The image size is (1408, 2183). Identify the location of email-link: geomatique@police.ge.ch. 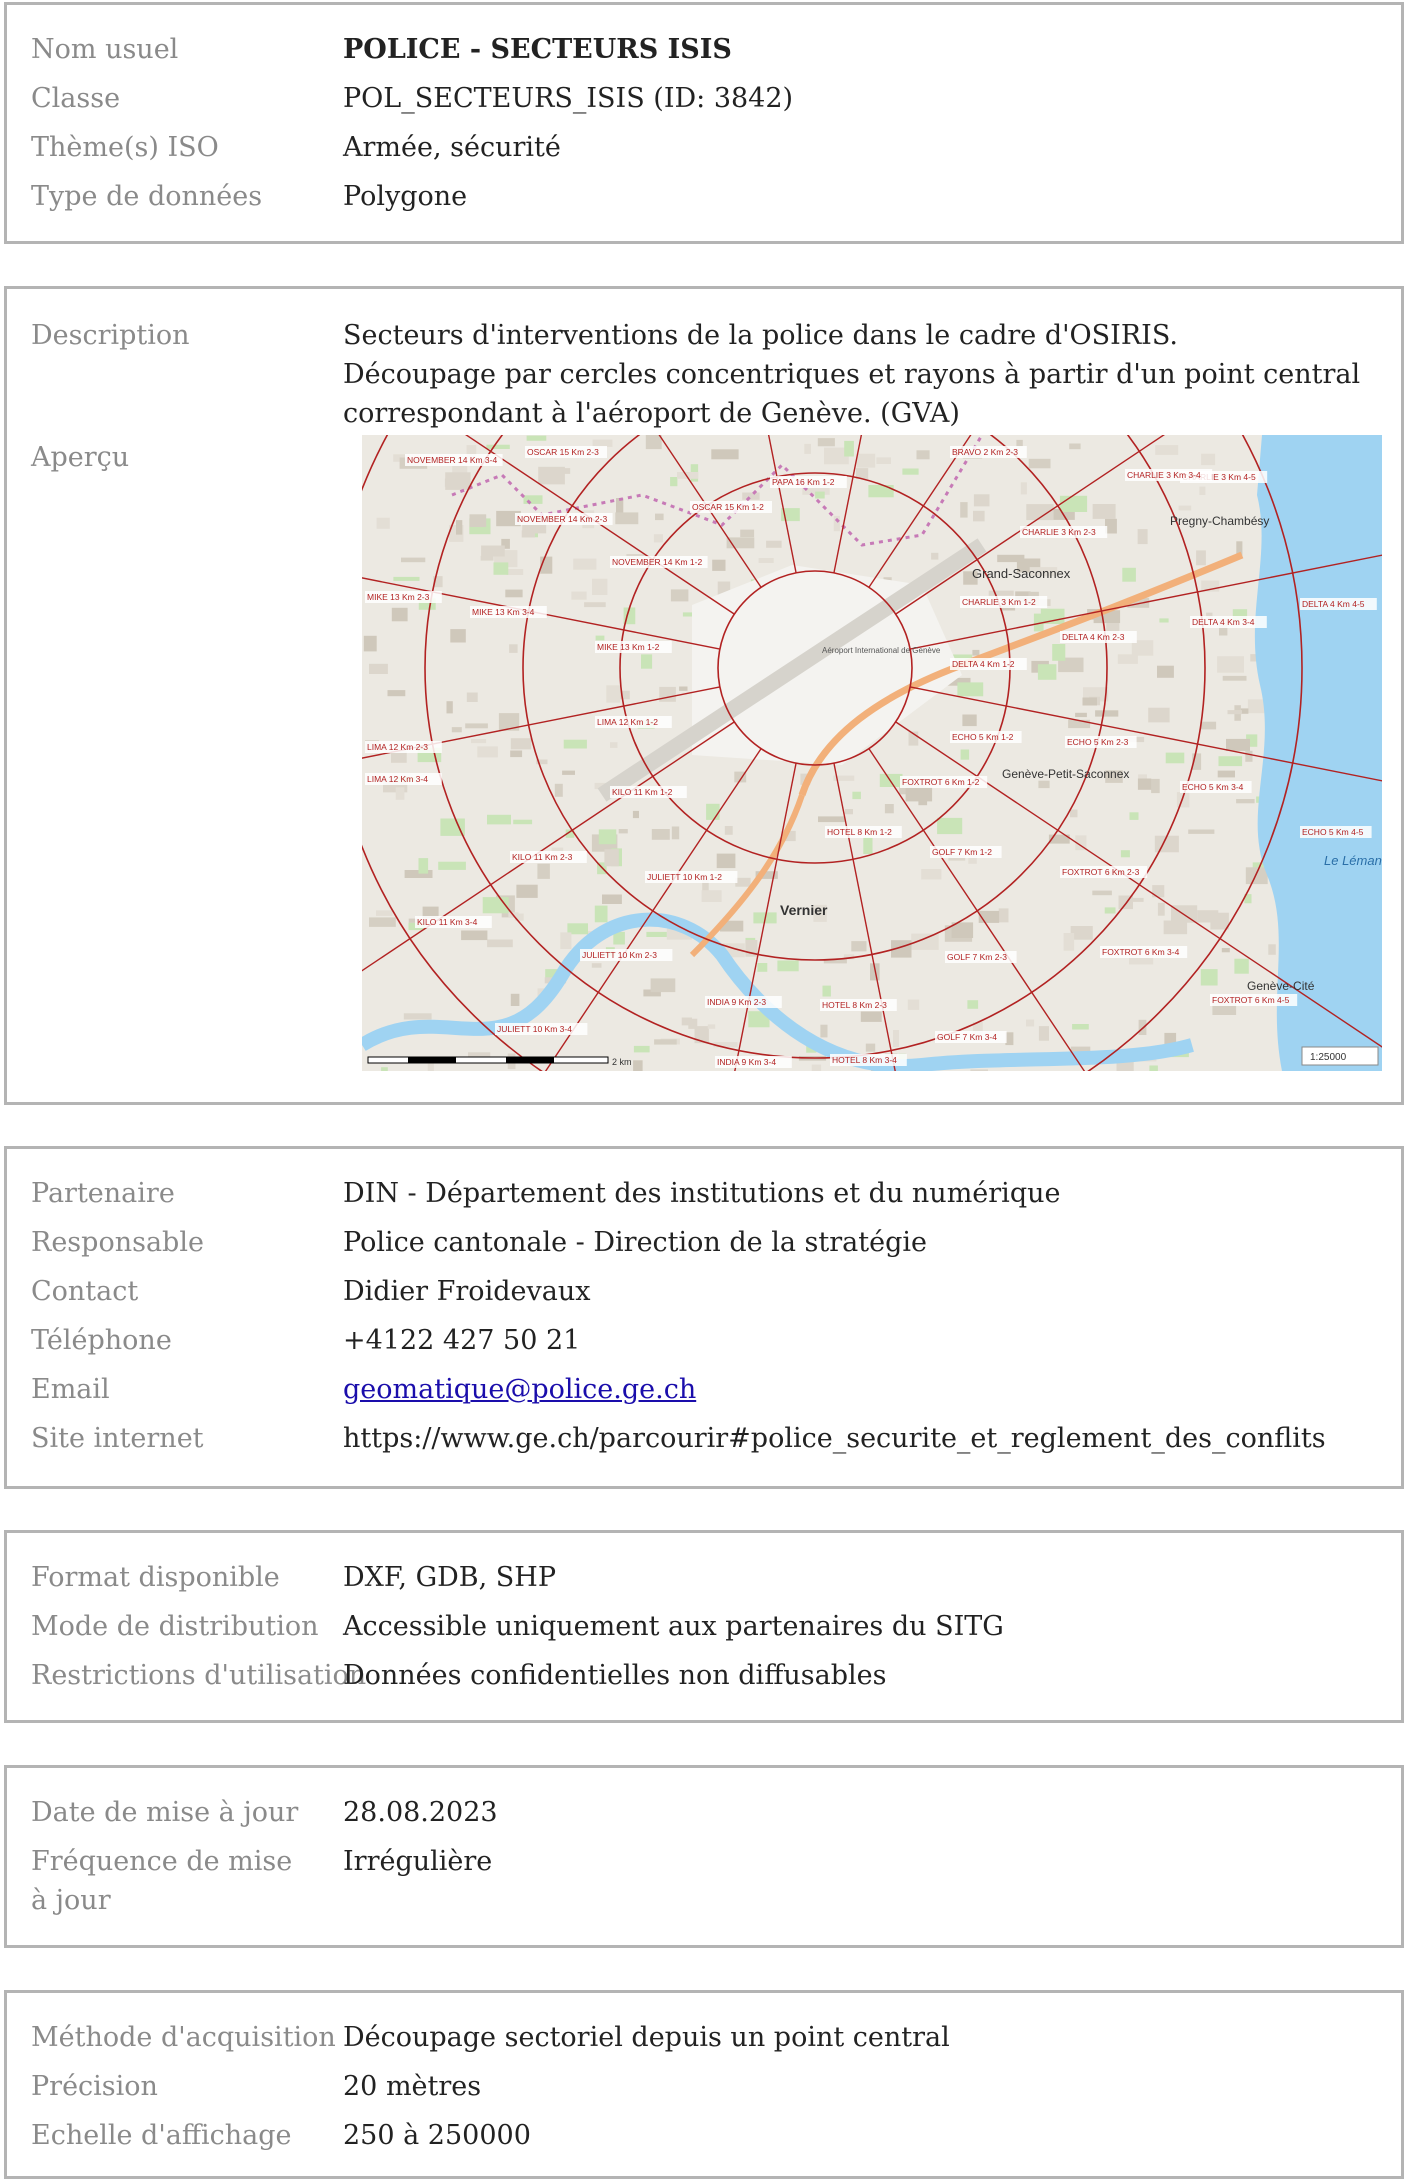
(519, 1389).